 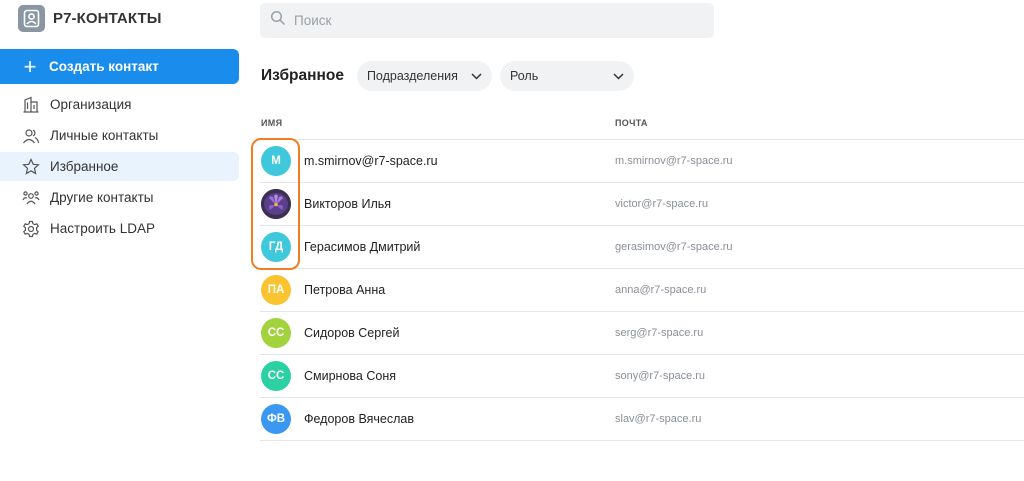 I want to click on sidebar-item-label: Другие контакты, so click(x=102, y=197).